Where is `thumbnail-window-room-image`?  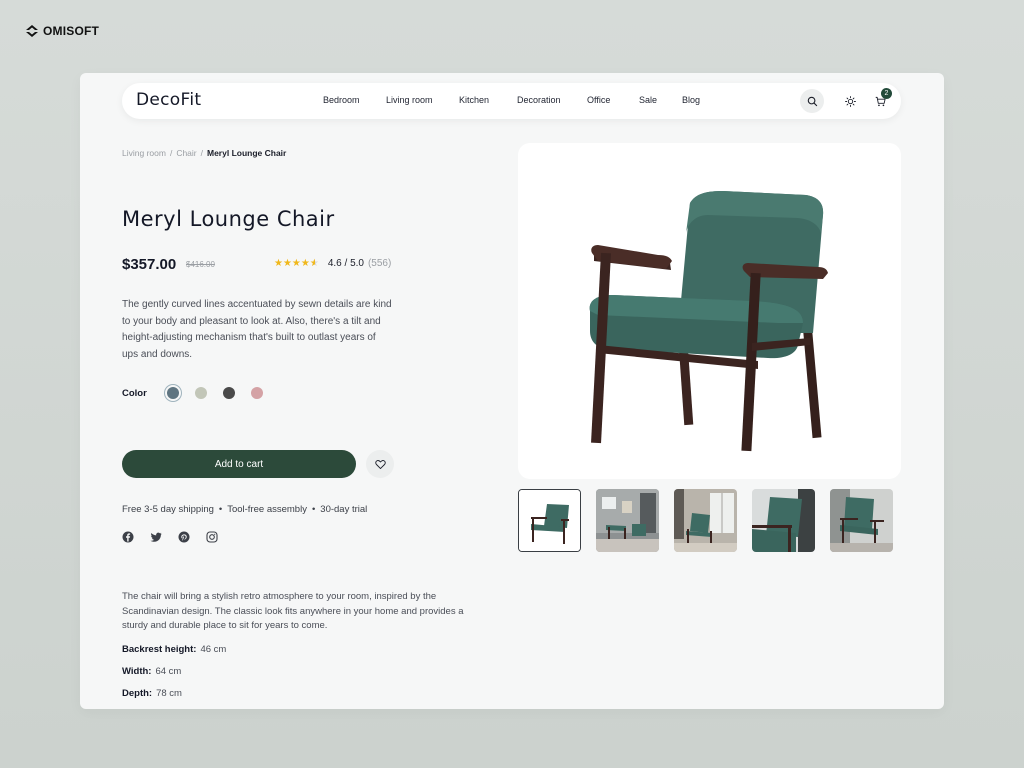
thumbnail-window-room-image is located at coordinates (705, 520).